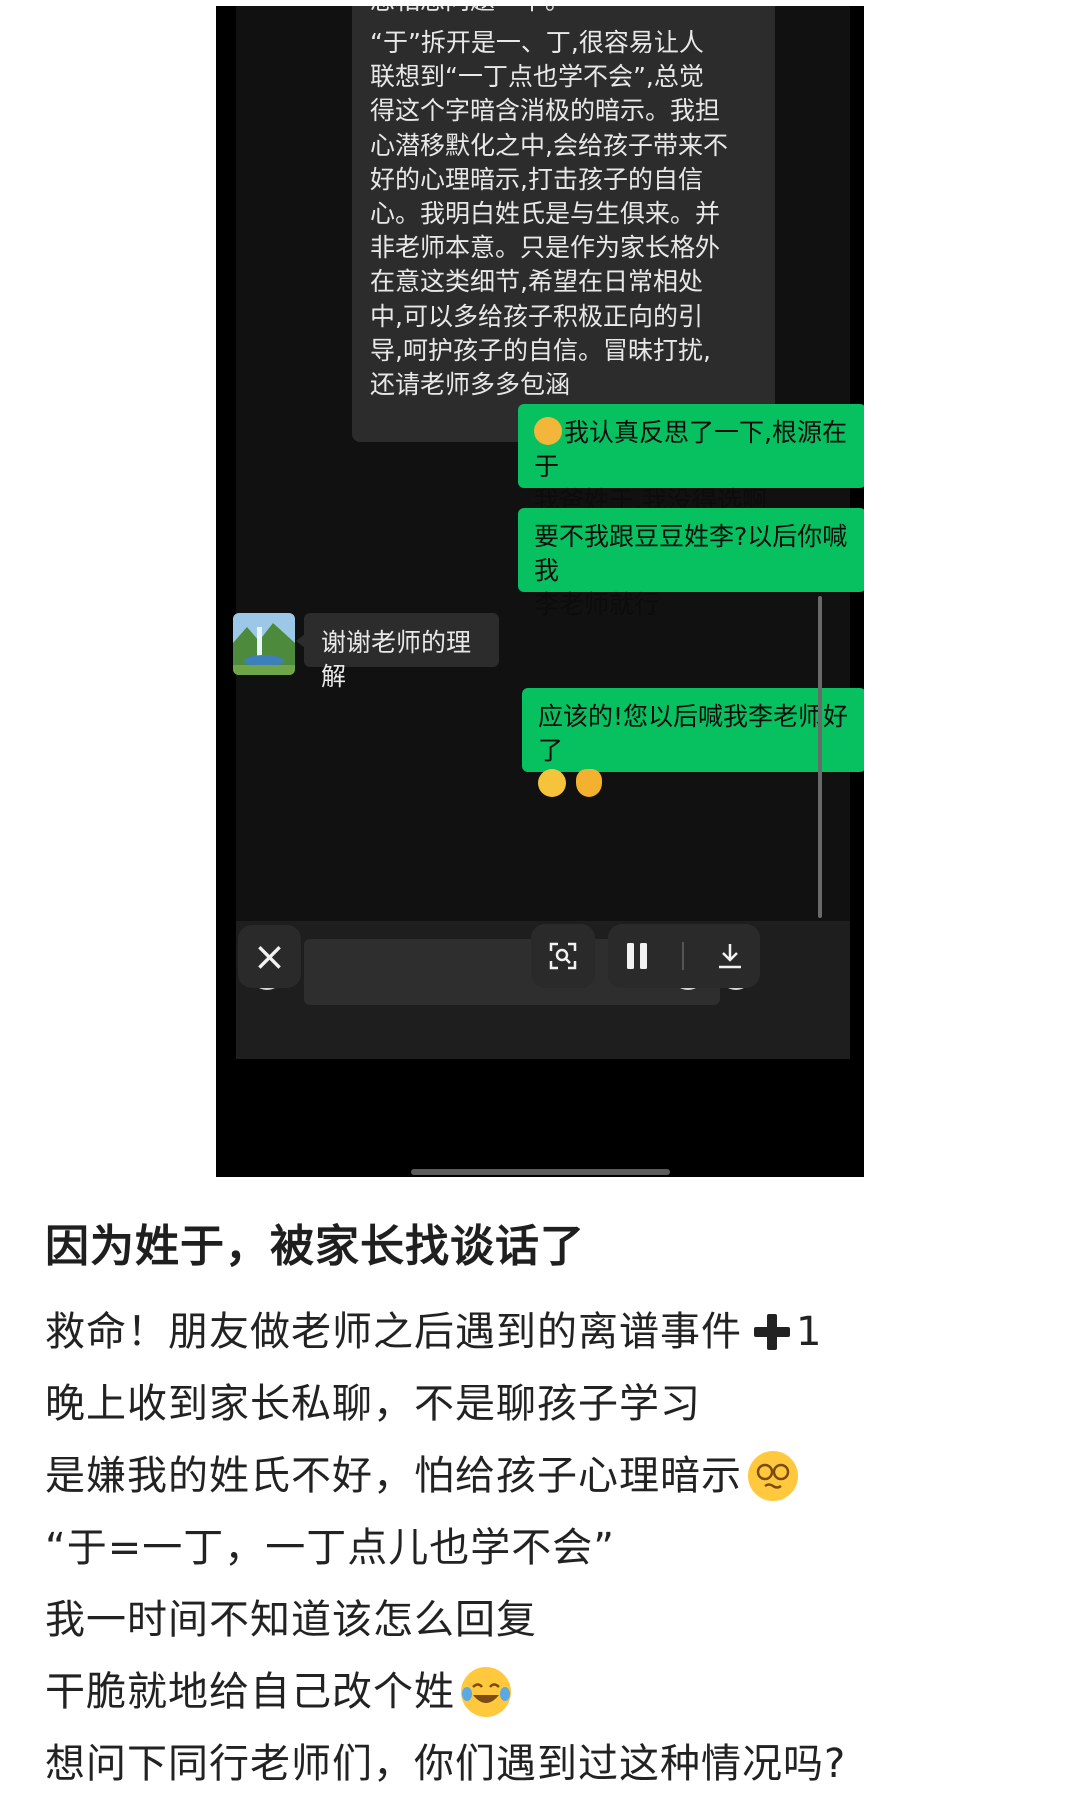 The height and width of the screenshot is (1809, 1080). What do you see at coordinates (446, 1764) in the screenshot?
I see `post-line-text: 想问下同行老师们，你们遇到过这种情况吗?` at bounding box center [446, 1764].